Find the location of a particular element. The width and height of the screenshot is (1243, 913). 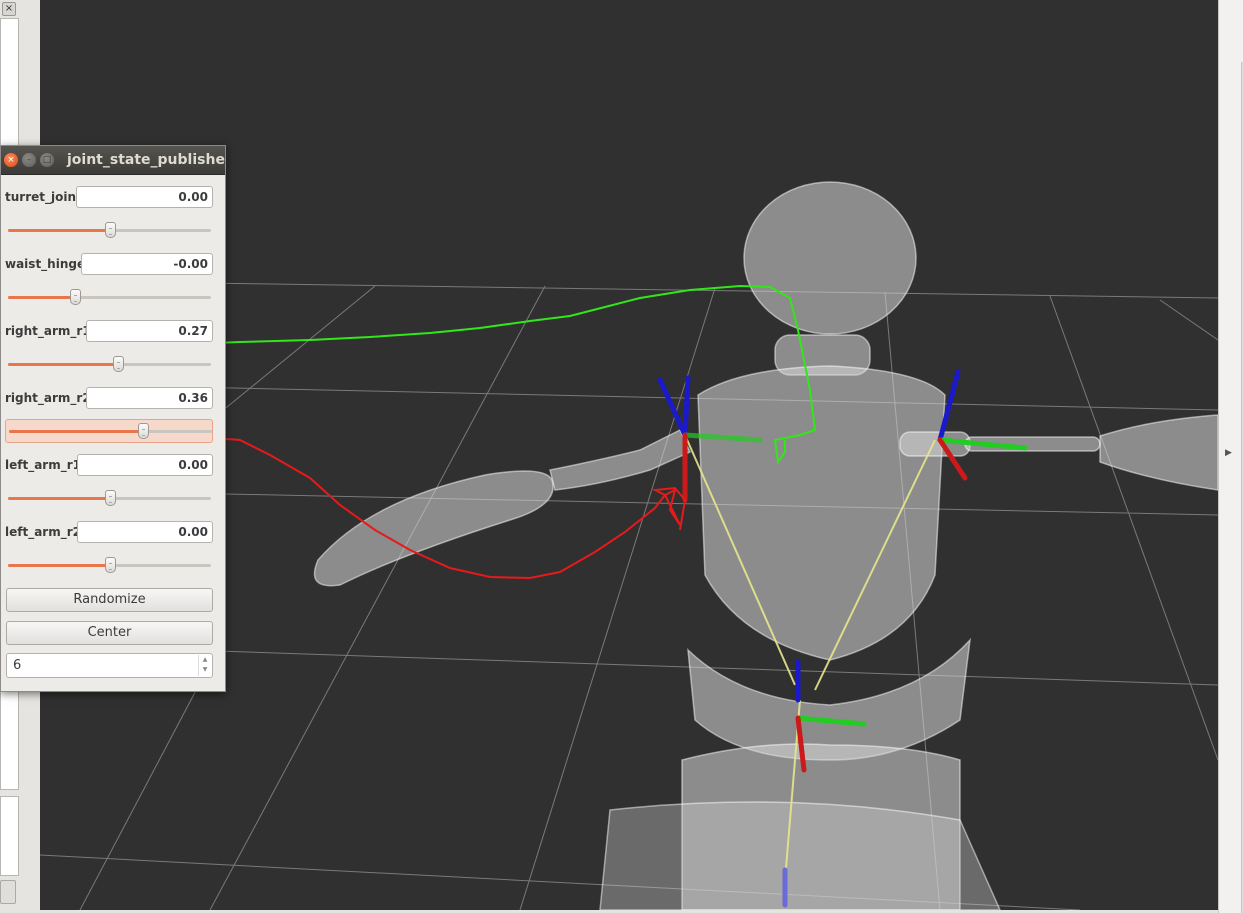

slider-handle-turret-joint is located at coordinates (110, 230).